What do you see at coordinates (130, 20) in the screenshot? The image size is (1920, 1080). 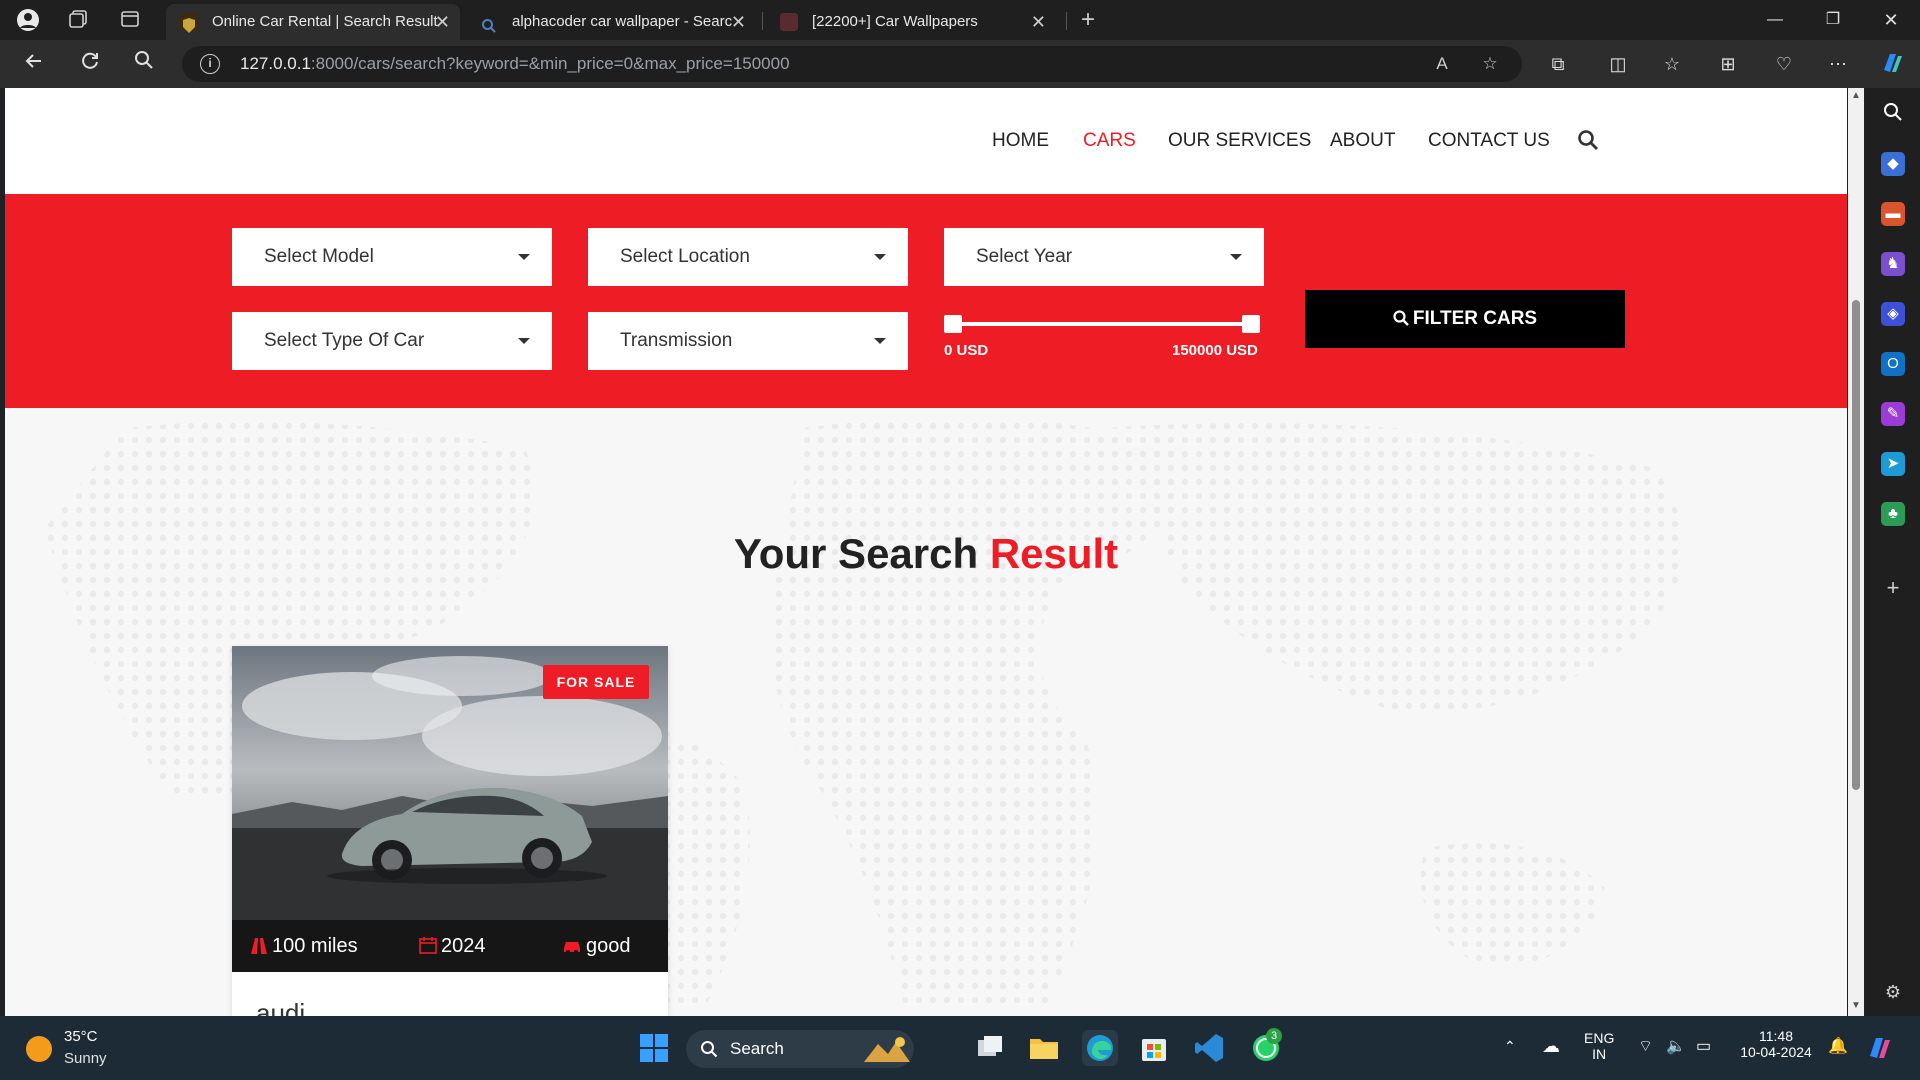 I see `vertical-tabs-icon` at bounding box center [130, 20].